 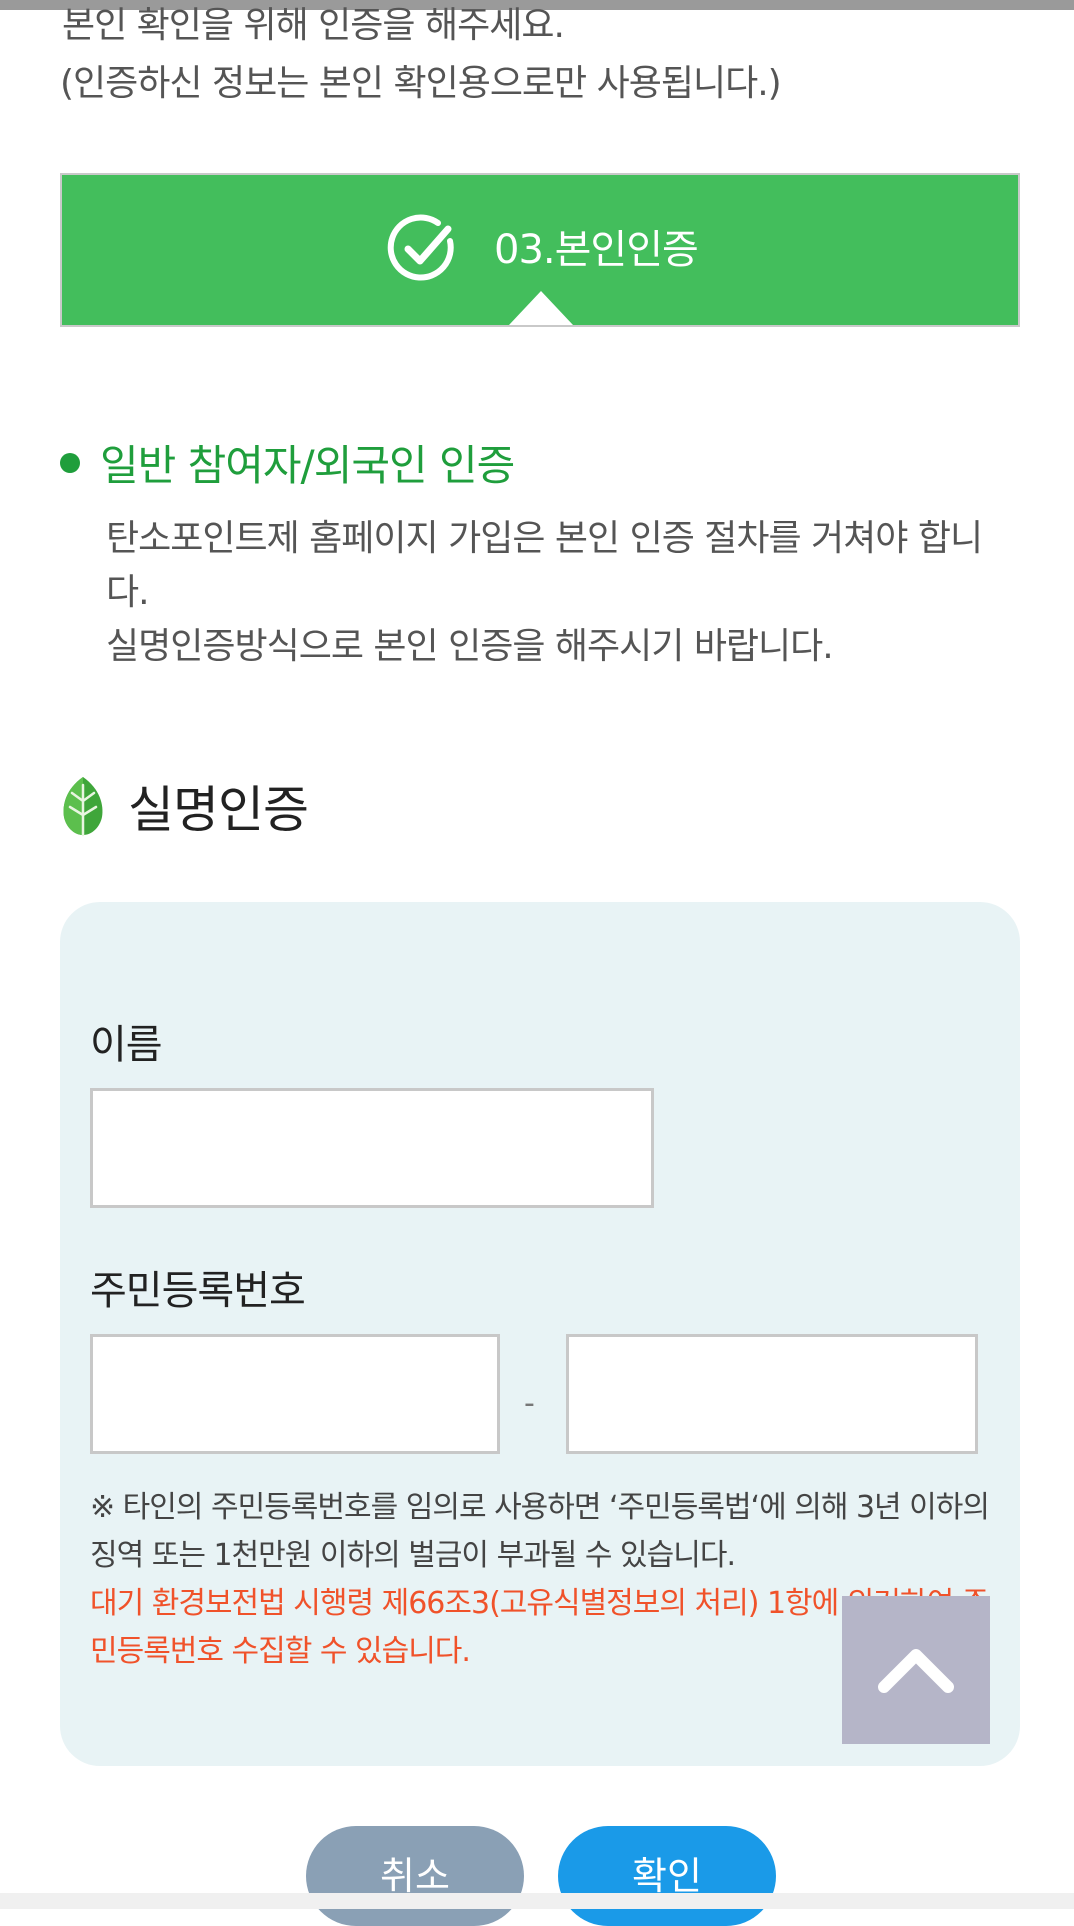 What do you see at coordinates (295, 1394) in the screenshot?
I see `rrn-front-input` at bounding box center [295, 1394].